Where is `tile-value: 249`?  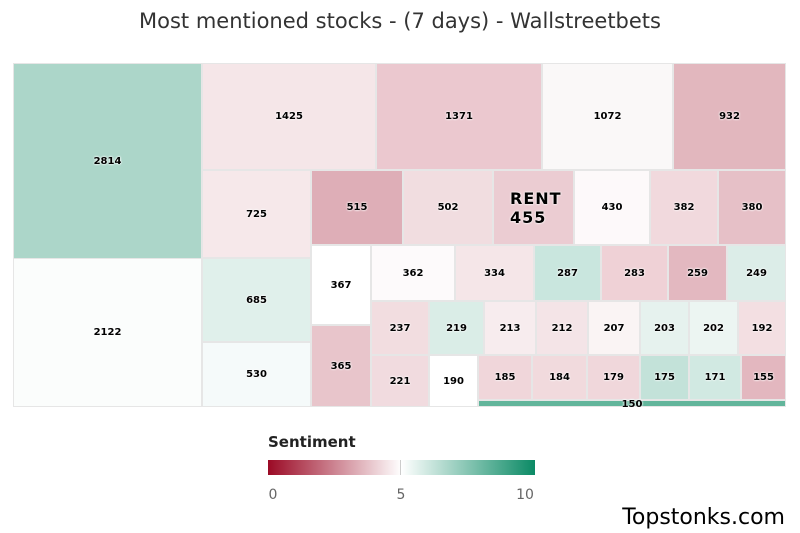
tile-value: 249 is located at coordinates (756, 273).